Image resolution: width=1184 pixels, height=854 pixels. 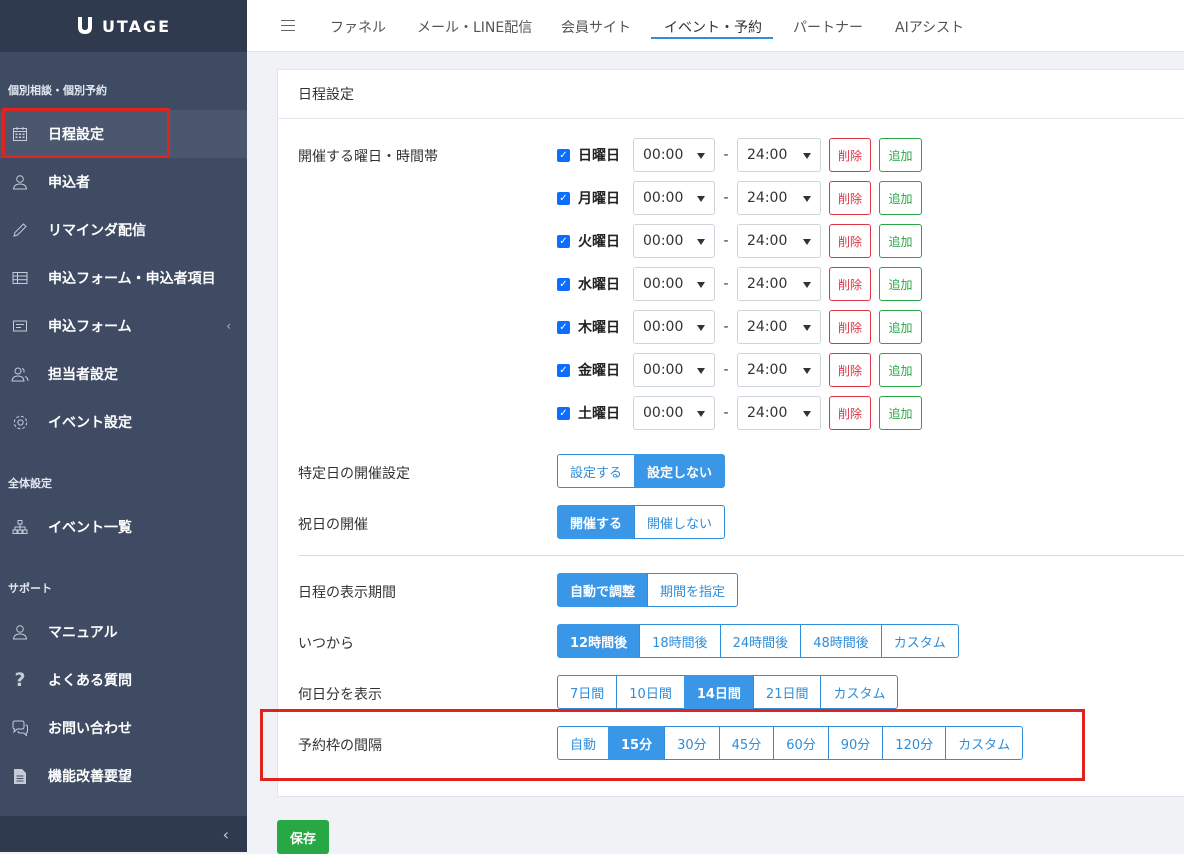 I want to click on days-shown-option: 10日間, so click(x=650, y=692).